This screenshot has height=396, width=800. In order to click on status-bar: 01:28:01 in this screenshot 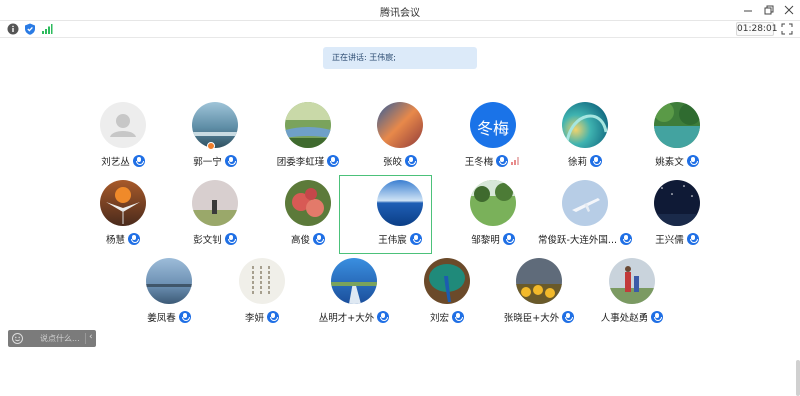, I will do `click(400, 29)`.